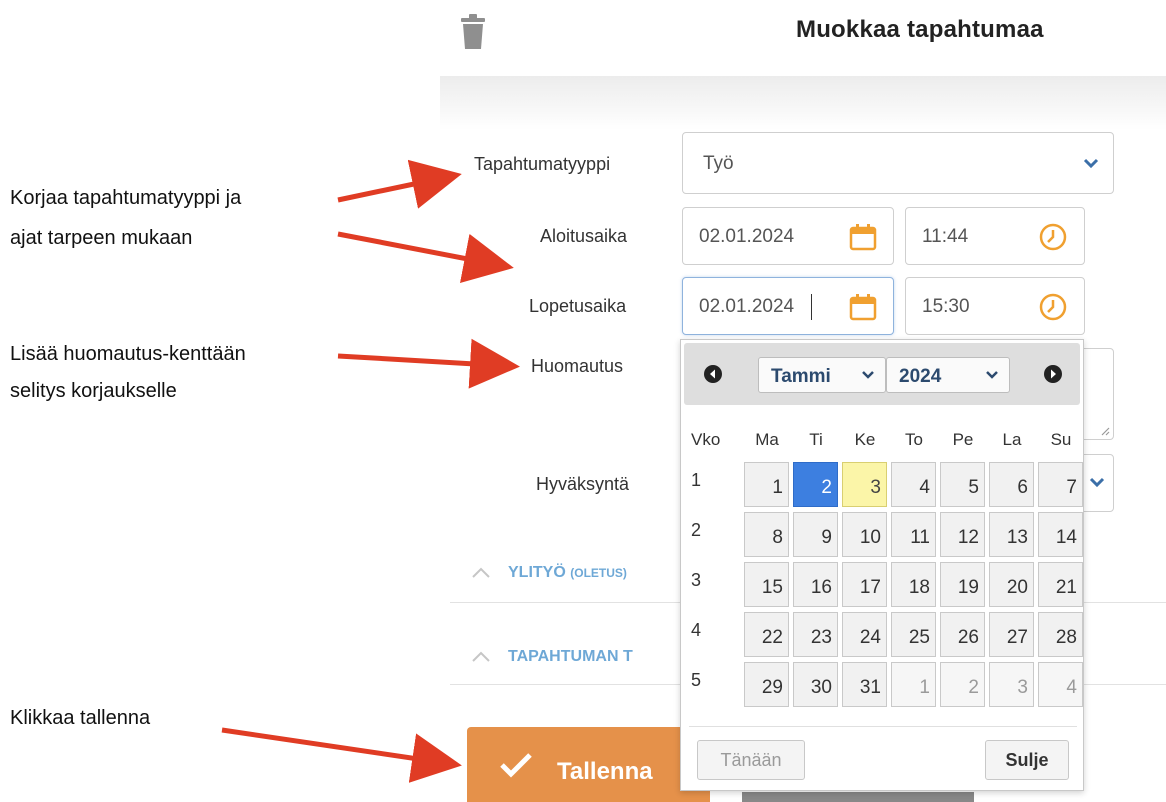 This screenshot has height=802, width=1166. What do you see at coordinates (577, 366) in the screenshot?
I see `note-label: Huomautus` at bounding box center [577, 366].